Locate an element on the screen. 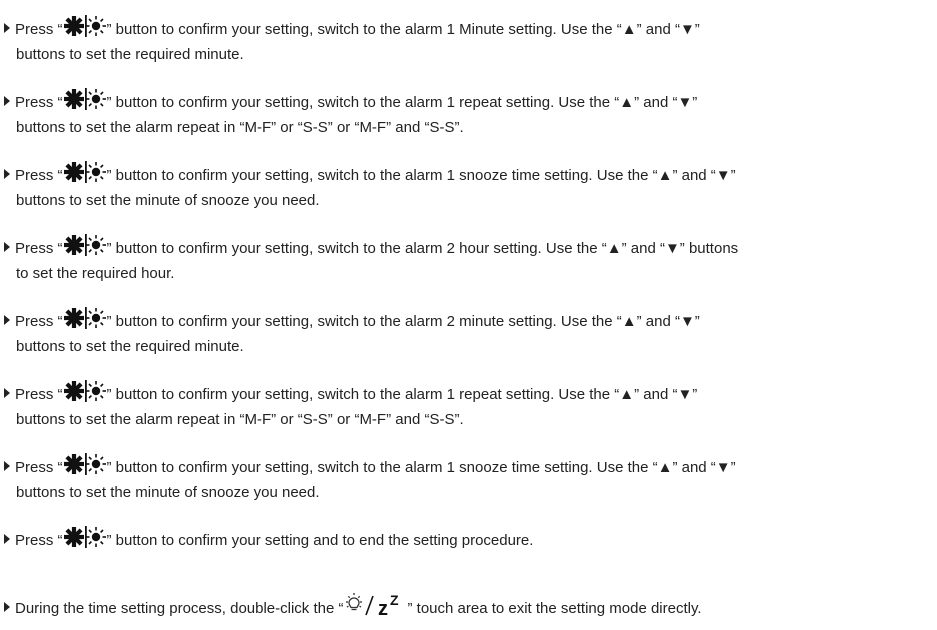 The height and width of the screenshot is (630, 937). step-continuation: to set the required hour. is located at coordinates (95, 273).